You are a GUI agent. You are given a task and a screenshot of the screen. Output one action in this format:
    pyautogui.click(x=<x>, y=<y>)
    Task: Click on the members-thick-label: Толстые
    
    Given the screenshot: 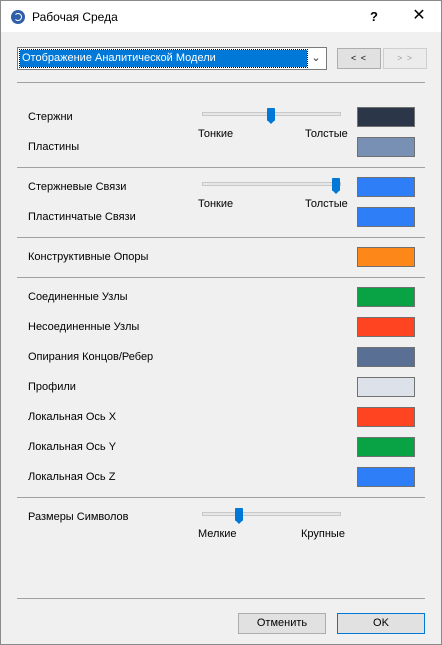 What is the action you would take?
    pyautogui.click(x=326, y=134)
    